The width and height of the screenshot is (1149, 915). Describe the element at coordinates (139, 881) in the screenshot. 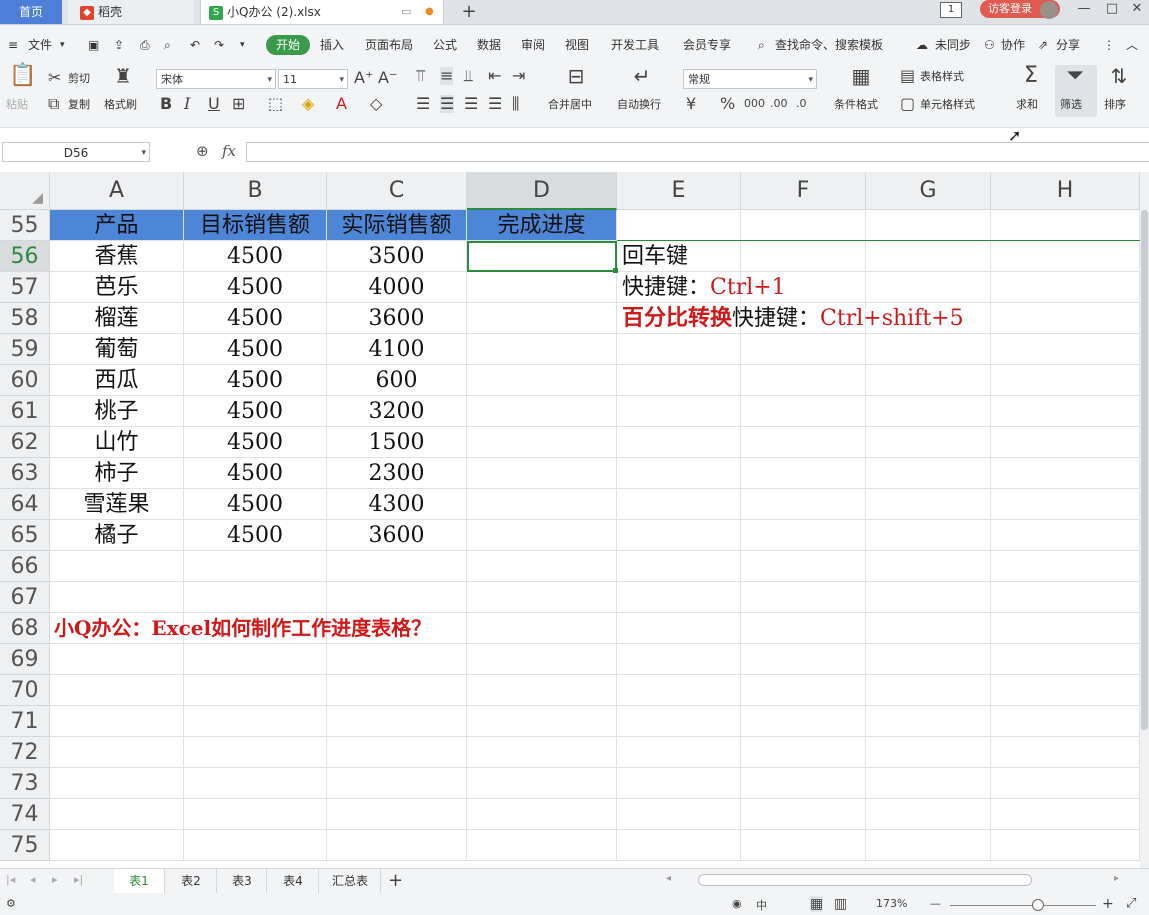

I see `sheet-tab-1: 表1` at that location.